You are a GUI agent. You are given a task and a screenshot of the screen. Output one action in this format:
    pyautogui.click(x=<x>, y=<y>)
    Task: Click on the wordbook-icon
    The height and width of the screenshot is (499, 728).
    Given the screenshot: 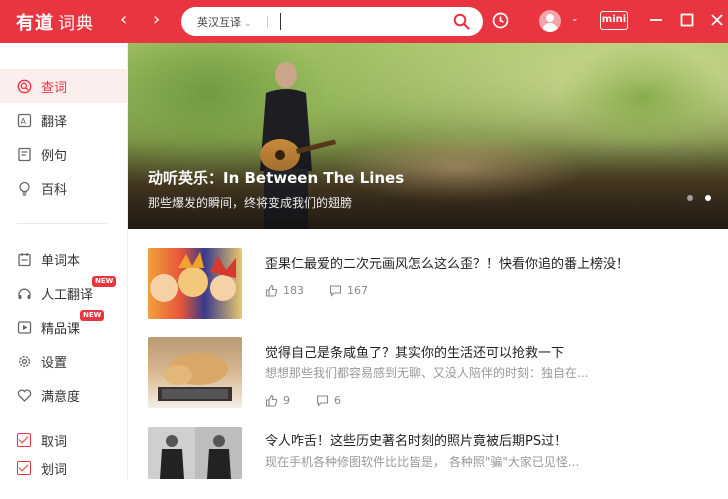 What is the action you would take?
    pyautogui.click(x=24, y=259)
    